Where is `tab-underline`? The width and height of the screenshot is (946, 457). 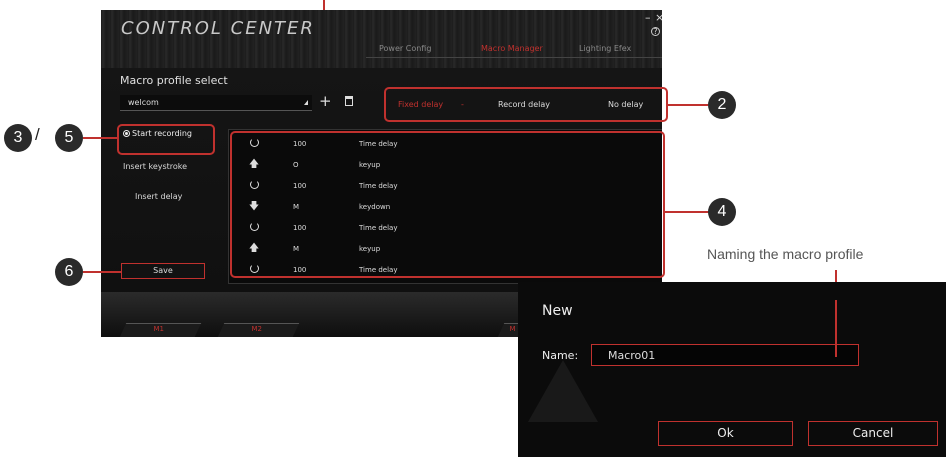
tab-underline is located at coordinates (514, 57).